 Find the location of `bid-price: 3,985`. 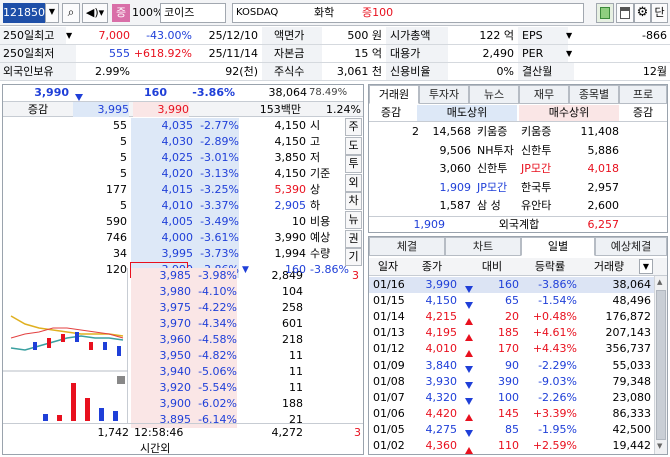

bid-price: 3,985 is located at coordinates (161, 276).